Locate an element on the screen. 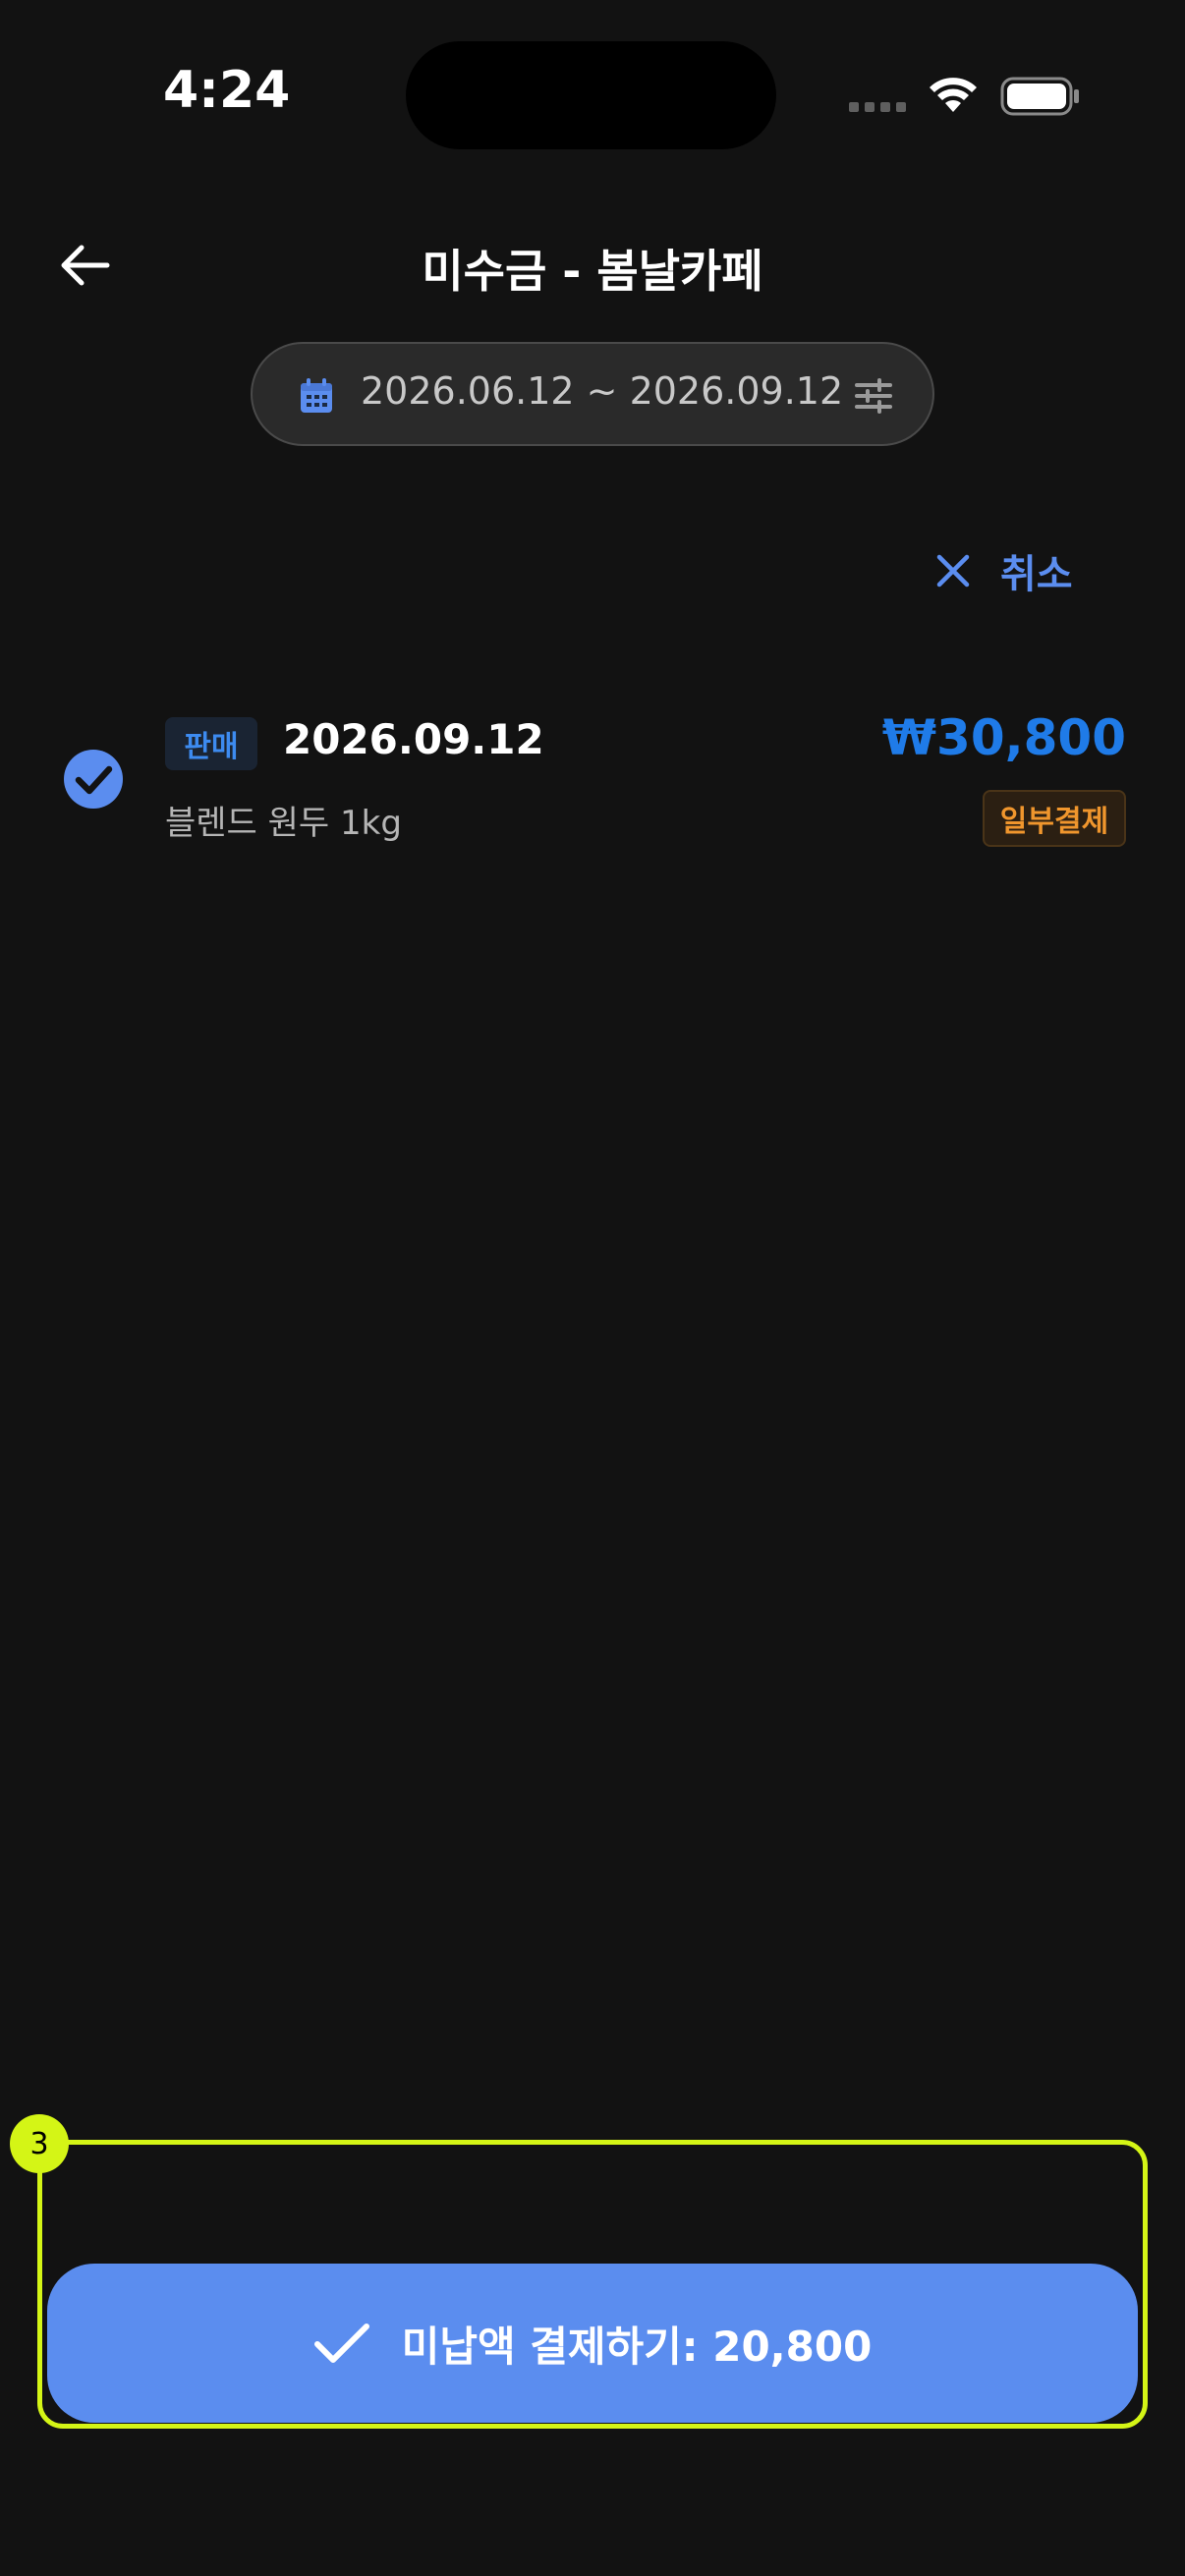 The width and height of the screenshot is (1185, 2576). transaction-amount: ₩30,800 is located at coordinates (1004, 737).